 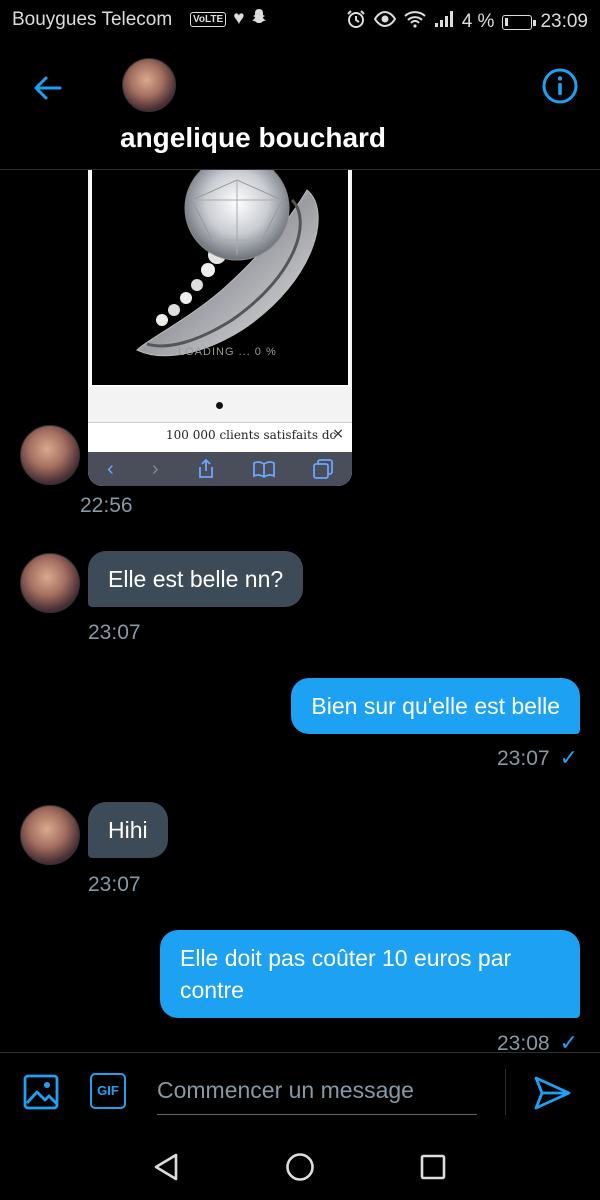 What do you see at coordinates (251, 435) in the screenshot?
I see `banner-text: 100 000 clients satisfaits dc` at bounding box center [251, 435].